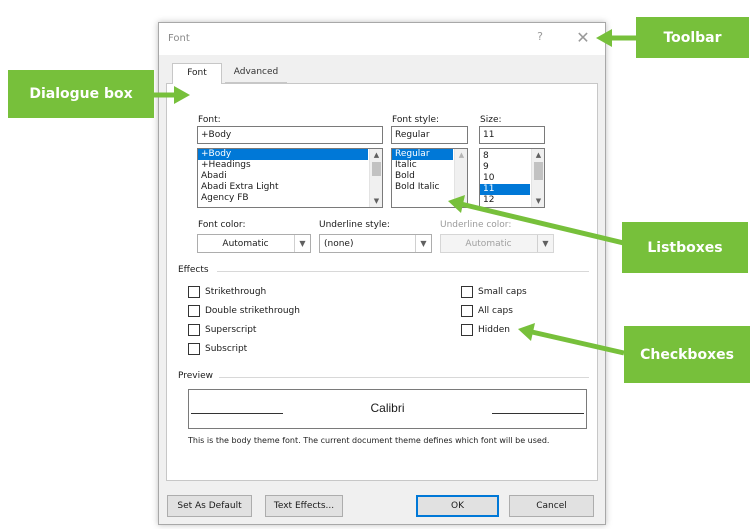  Describe the element at coordinates (491, 120) in the screenshot. I see `size-label: Size:` at that location.